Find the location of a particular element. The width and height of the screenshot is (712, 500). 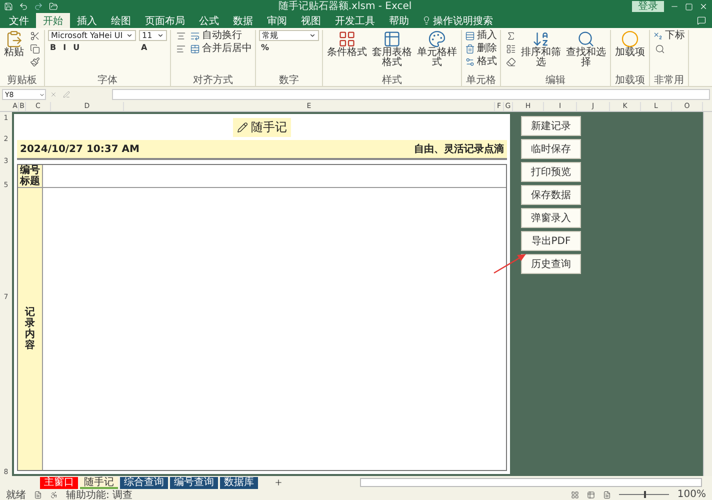

zoom-icon is located at coordinates (659, 48).